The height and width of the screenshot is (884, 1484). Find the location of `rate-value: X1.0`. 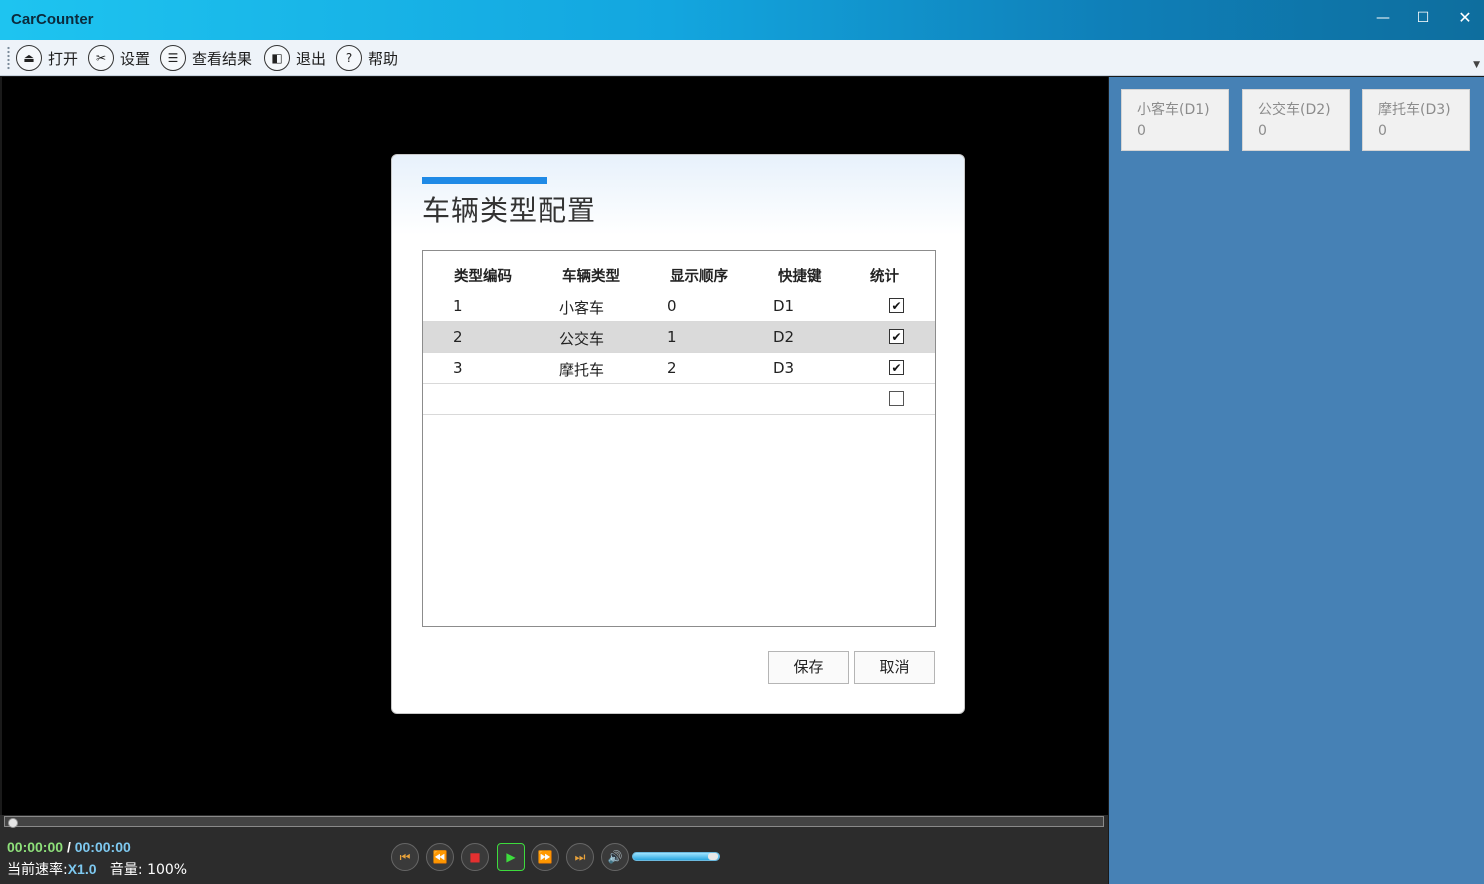

rate-value: X1.0 is located at coordinates (82, 869).